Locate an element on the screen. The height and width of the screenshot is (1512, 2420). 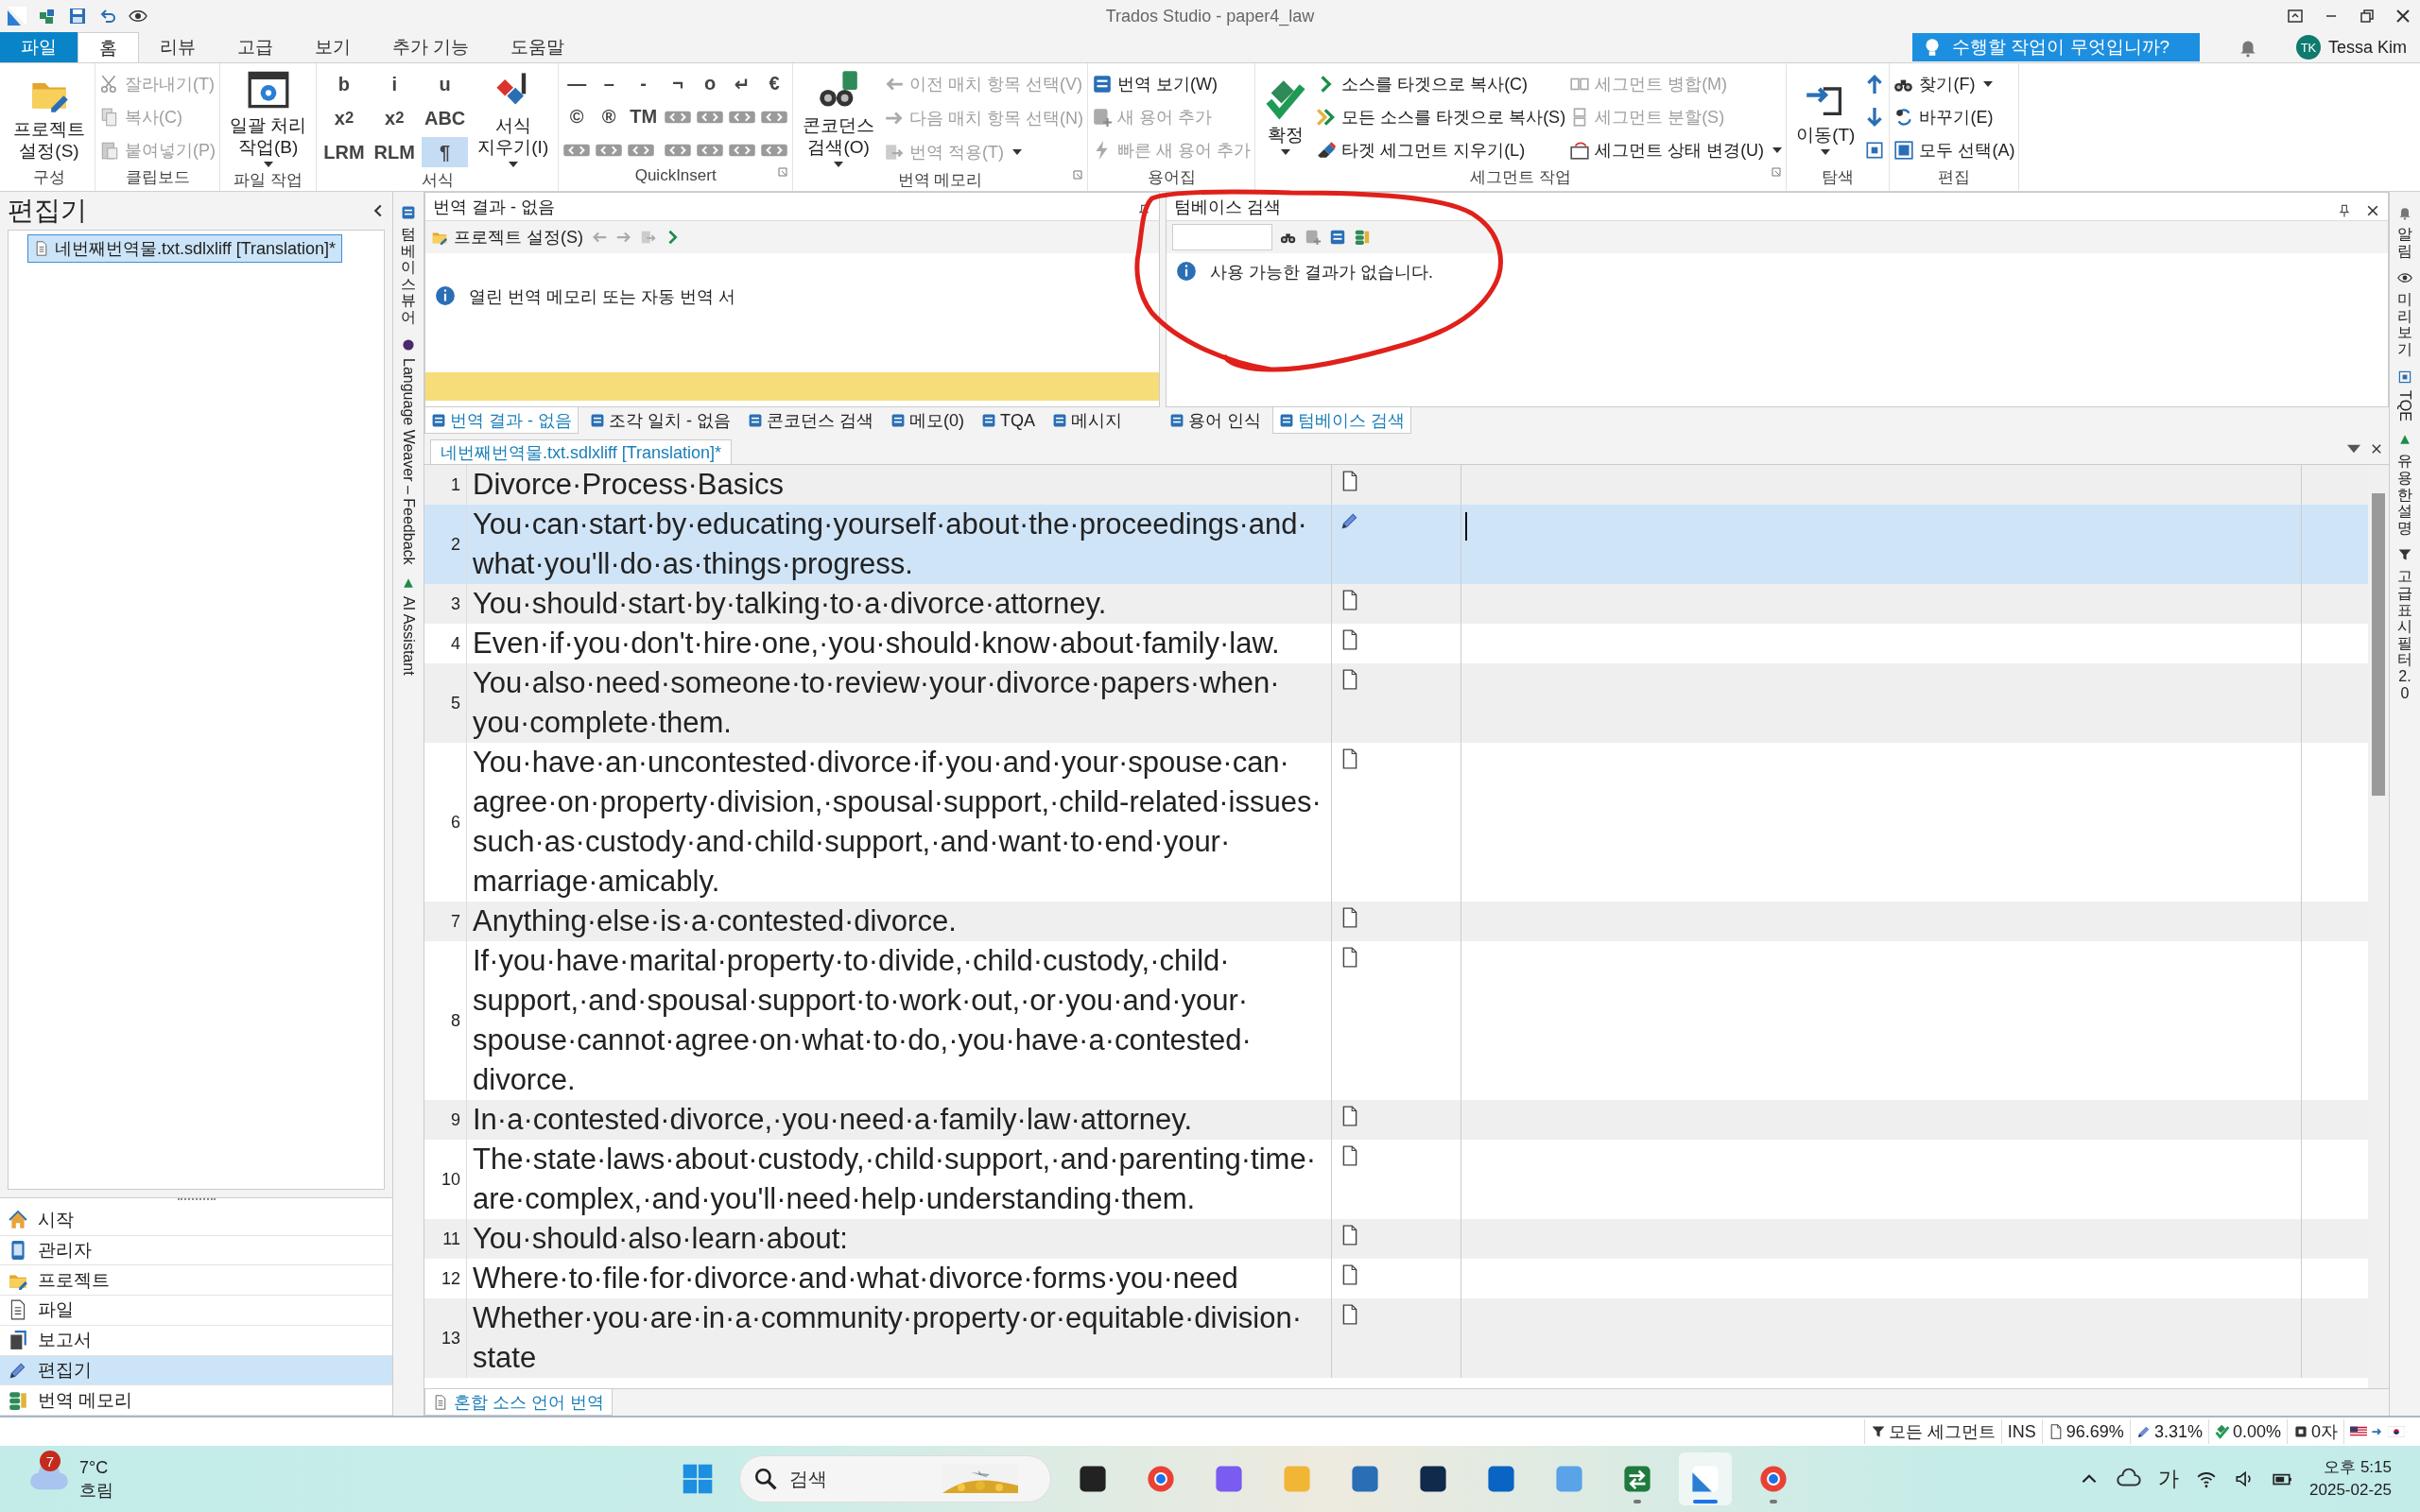
view-item: 프로젝트 is located at coordinates (196, 1281).